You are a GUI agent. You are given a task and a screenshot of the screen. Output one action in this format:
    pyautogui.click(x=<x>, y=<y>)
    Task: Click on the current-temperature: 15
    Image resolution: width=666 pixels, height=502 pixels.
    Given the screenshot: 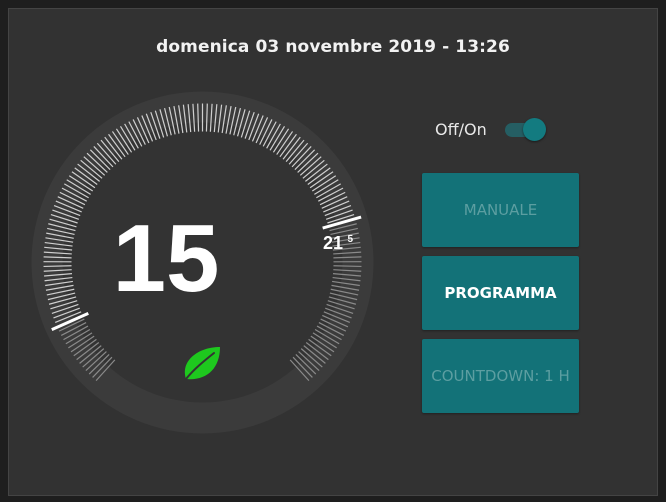 What is the action you would take?
    pyautogui.click(x=166, y=258)
    